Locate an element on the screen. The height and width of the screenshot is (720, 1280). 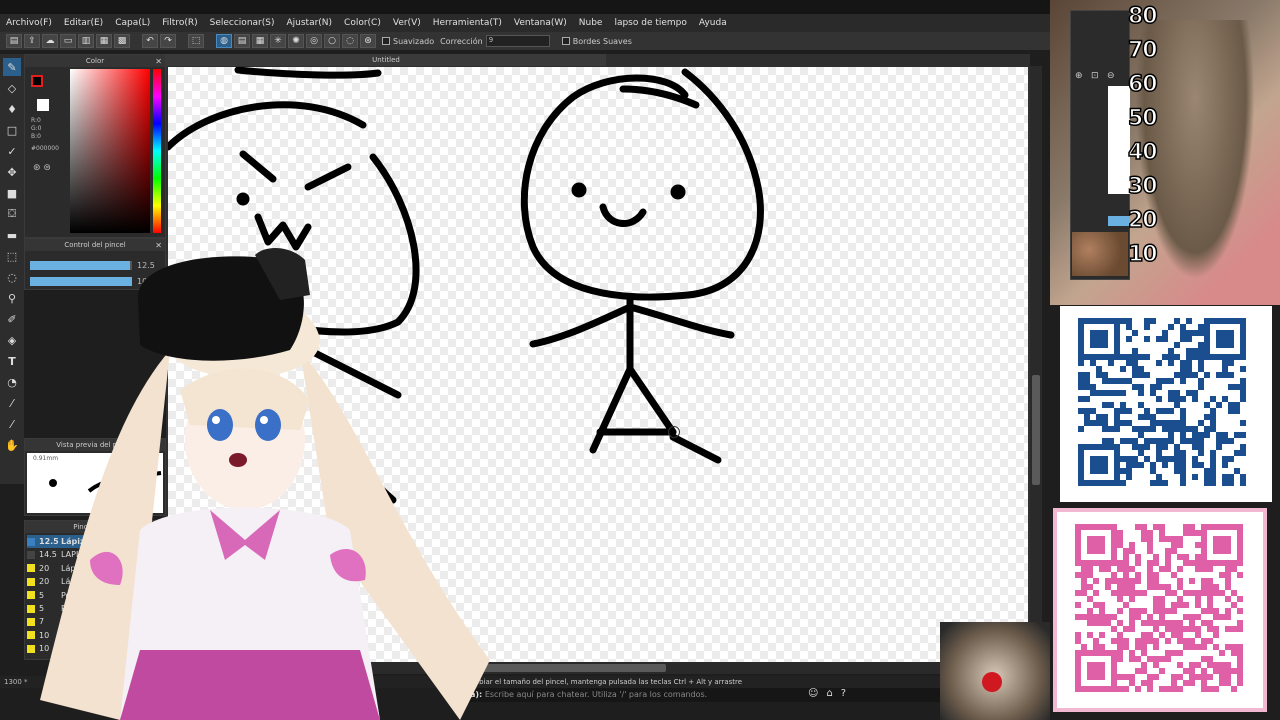
lasso-free-icon: ◌ is located at coordinates (12, 277).